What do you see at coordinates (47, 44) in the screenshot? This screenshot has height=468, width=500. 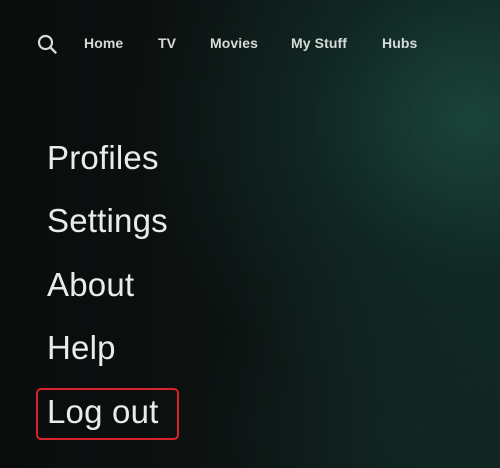 I see `search-icon` at bounding box center [47, 44].